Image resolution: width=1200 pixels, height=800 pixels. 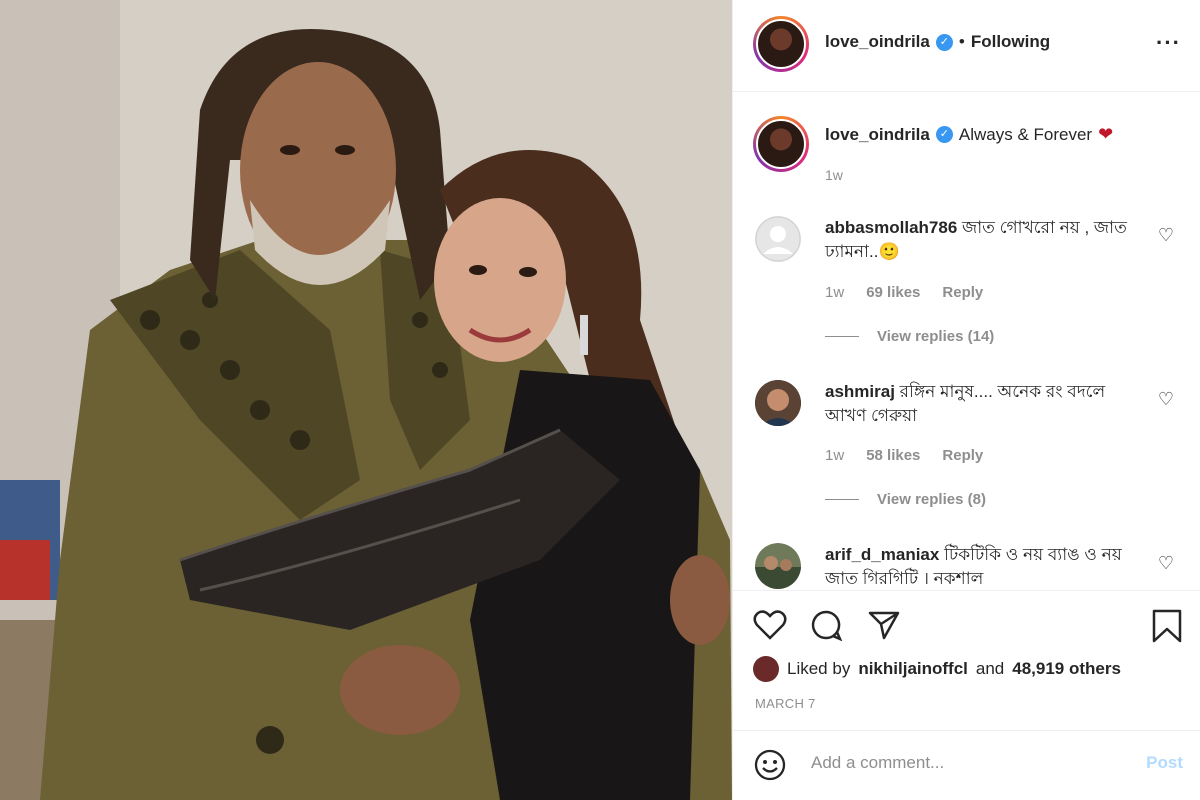 I want to click on liked-by-and: and, so click(x=990, y=668).